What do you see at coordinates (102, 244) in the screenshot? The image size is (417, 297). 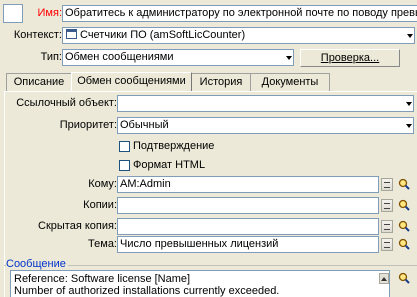 I see `subject-label: Тема:` at bounding box center [102, 244].